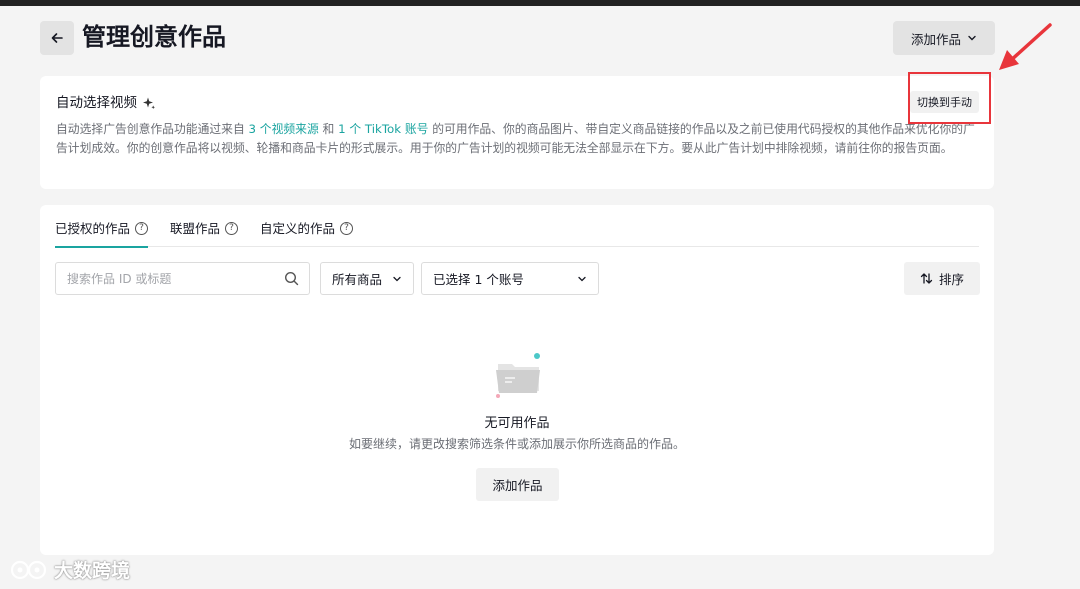  I want to click on top-bar, so click(540, 3).